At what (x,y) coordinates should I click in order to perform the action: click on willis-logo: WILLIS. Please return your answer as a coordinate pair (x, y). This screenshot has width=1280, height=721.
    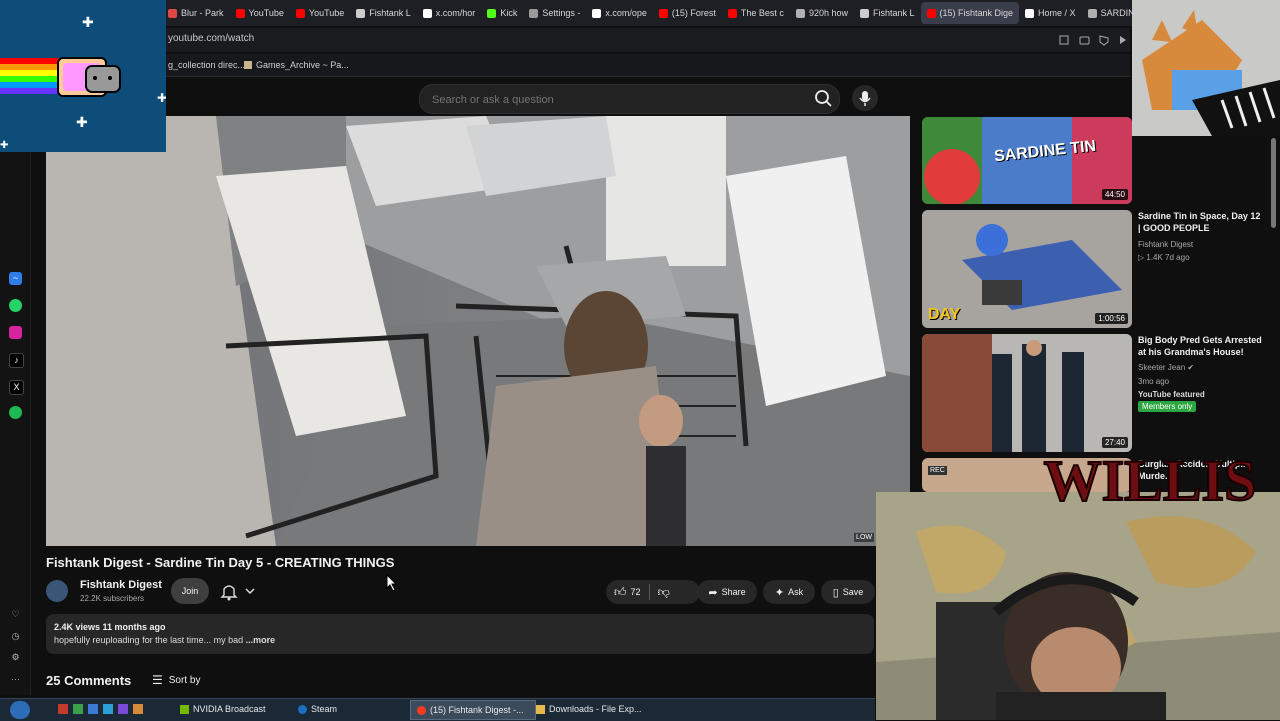
    Looking at the image, I should click on (1150, 480).